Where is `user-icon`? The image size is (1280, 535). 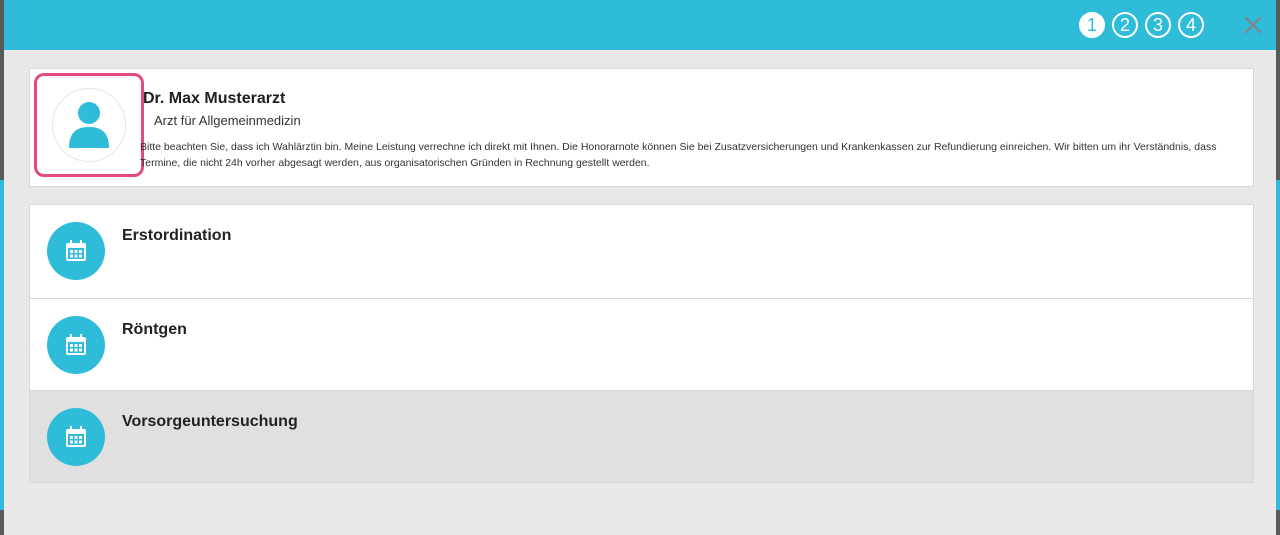
user-icon is located at coordinates (89, 125).